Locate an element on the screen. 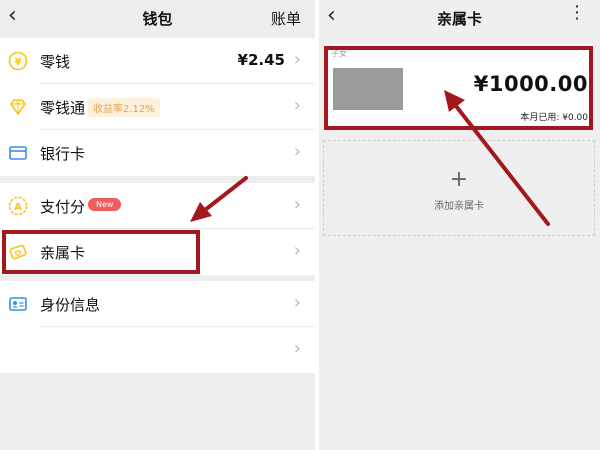 Image resolution: width=600 pixels, height=450 pixels. add-family-card-label: 添加亲属卡 is located at coordinates (459, 206).